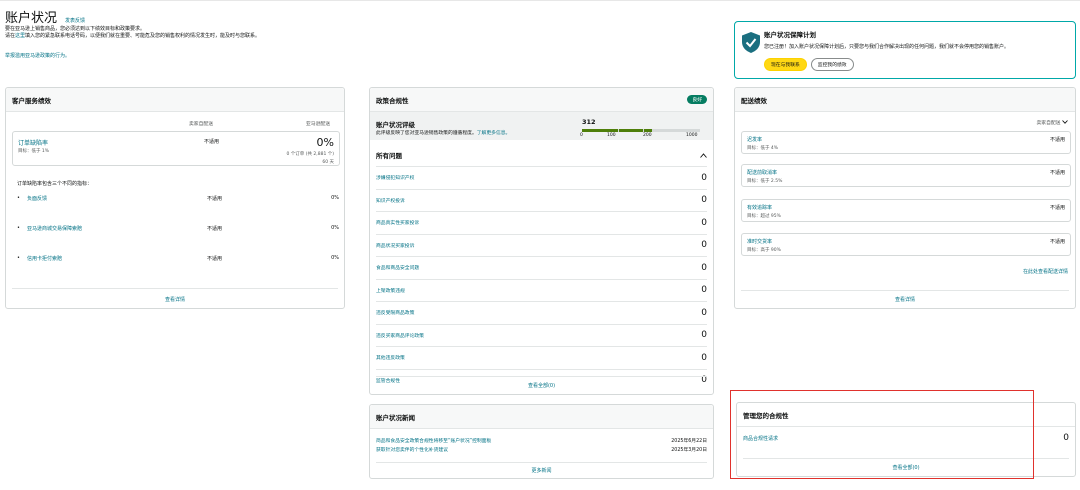 Image resolution: width=1080 pixels, height=490 pixels. I want to click on emergency-contact-link: 这里, so click(20, 36).